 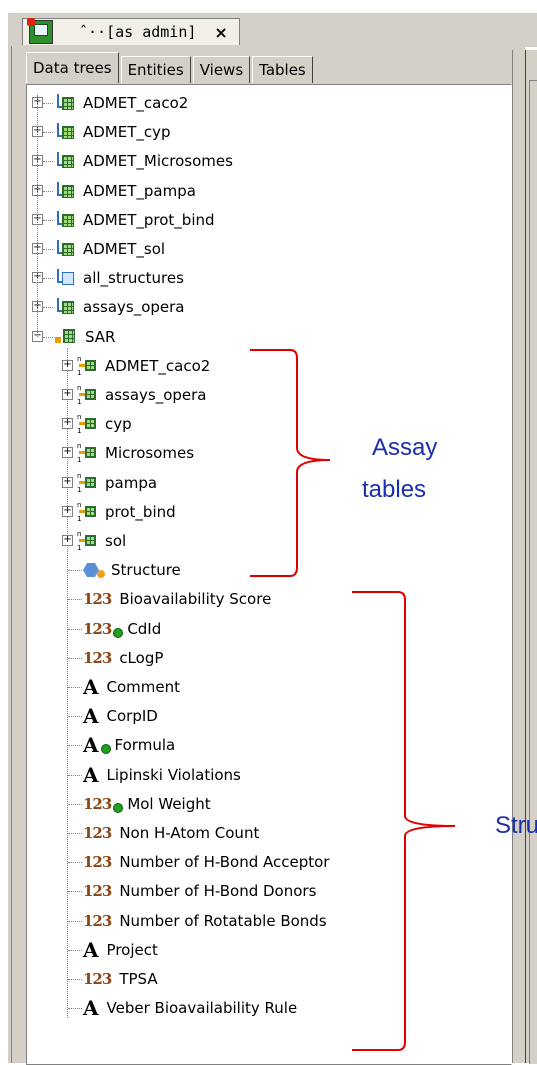 What do you see at coordinates (404, 821) in the screenshot?
I see `structure-fields-bracket` at bounding box center [404, 821].